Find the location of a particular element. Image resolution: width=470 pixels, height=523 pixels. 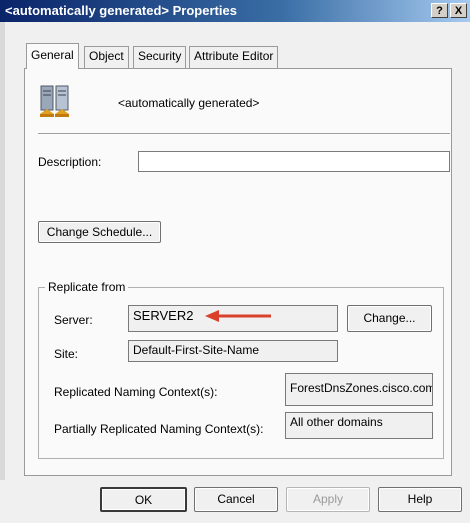

close-button: X is located at coordinates (458, 10).